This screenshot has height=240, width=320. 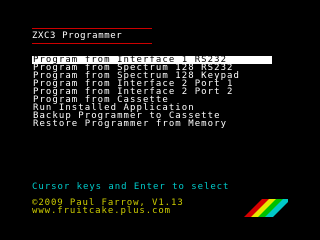 What do you see at coordinates (266, 208) in the screenshot?
I see `zx-spectrum-rainbow-stripes-icon` at bounding box center [266, 208].